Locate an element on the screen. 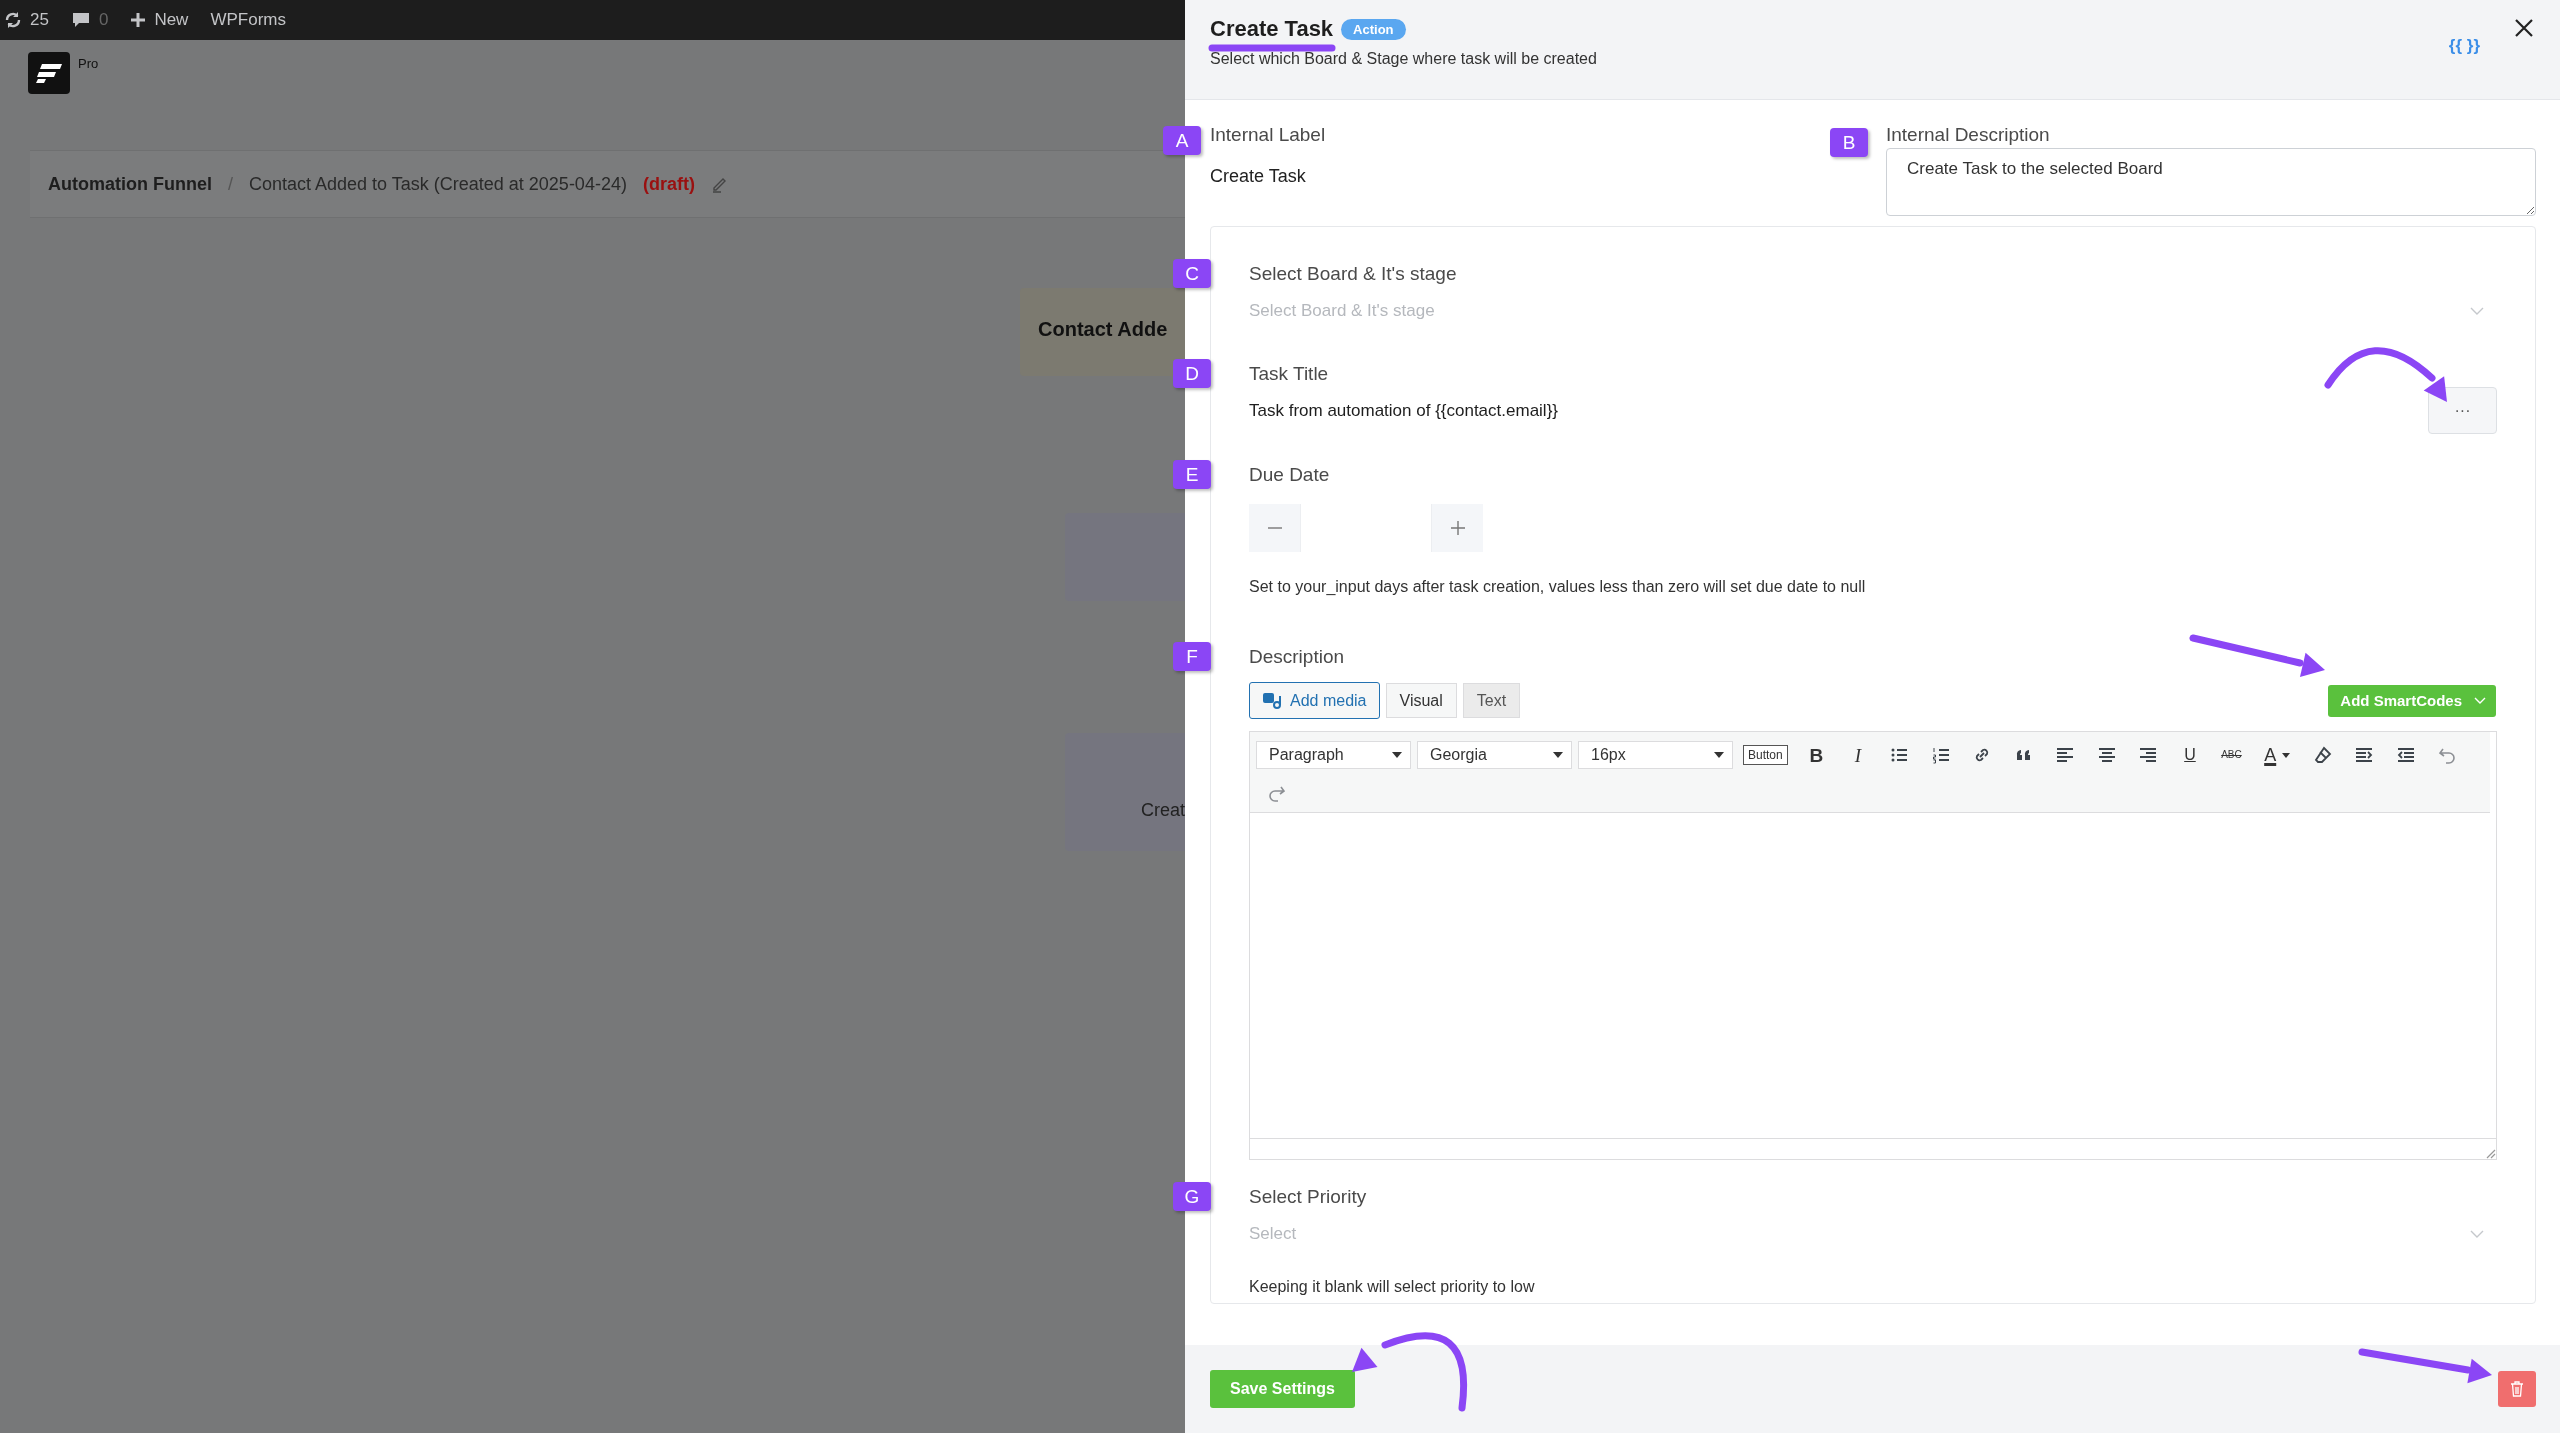  description-field: Create Task to the selected Board is located at coordinates (2211, 182).